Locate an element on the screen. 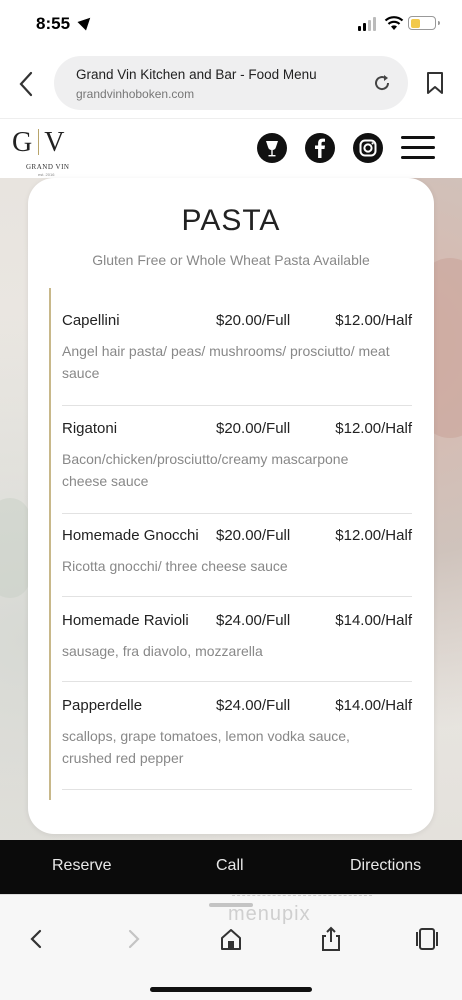 The height and width of the screenshot is (1000, 462). grand-vin-logo: GV GRAND VIN est. 2016 is located at coordinates (46, 152).